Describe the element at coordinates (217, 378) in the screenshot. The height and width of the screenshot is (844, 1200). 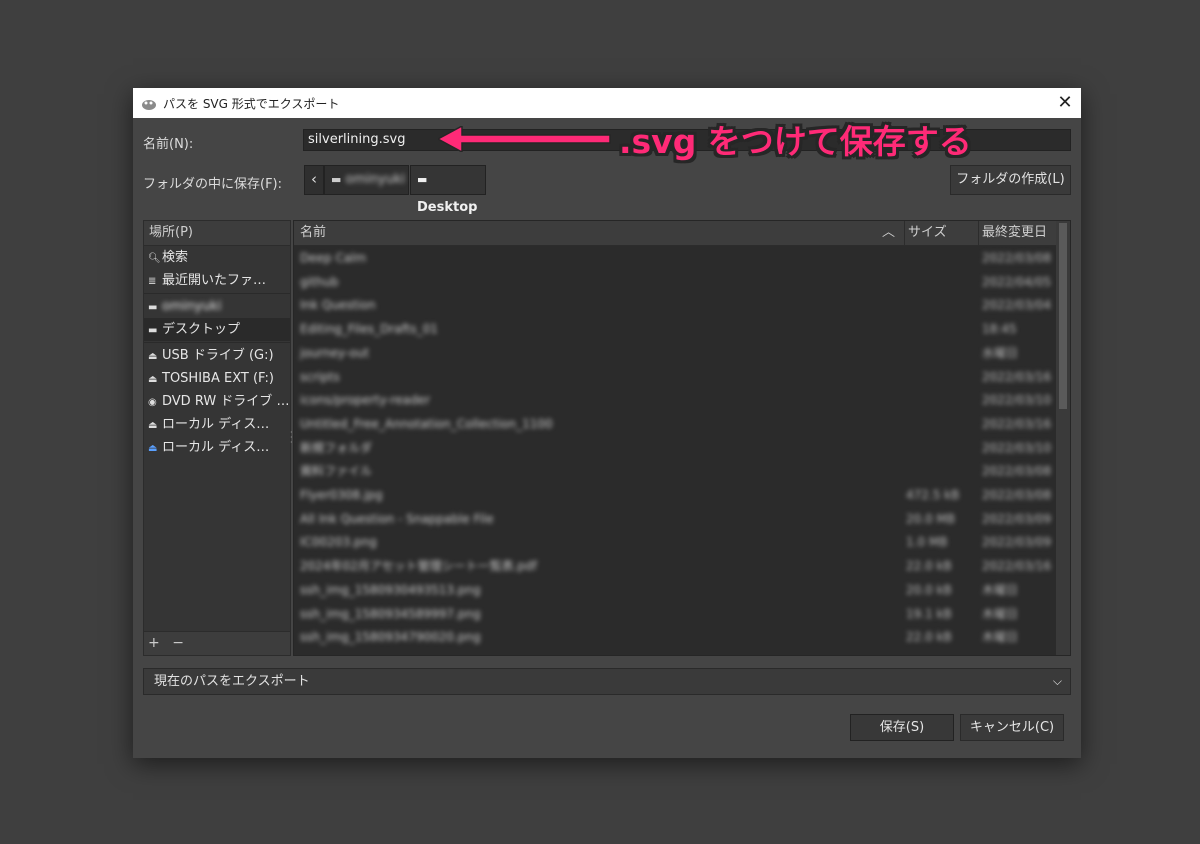
I see `place-toshiba-ext: ⏏ TOSHIBA EXT (F:)` at that location.